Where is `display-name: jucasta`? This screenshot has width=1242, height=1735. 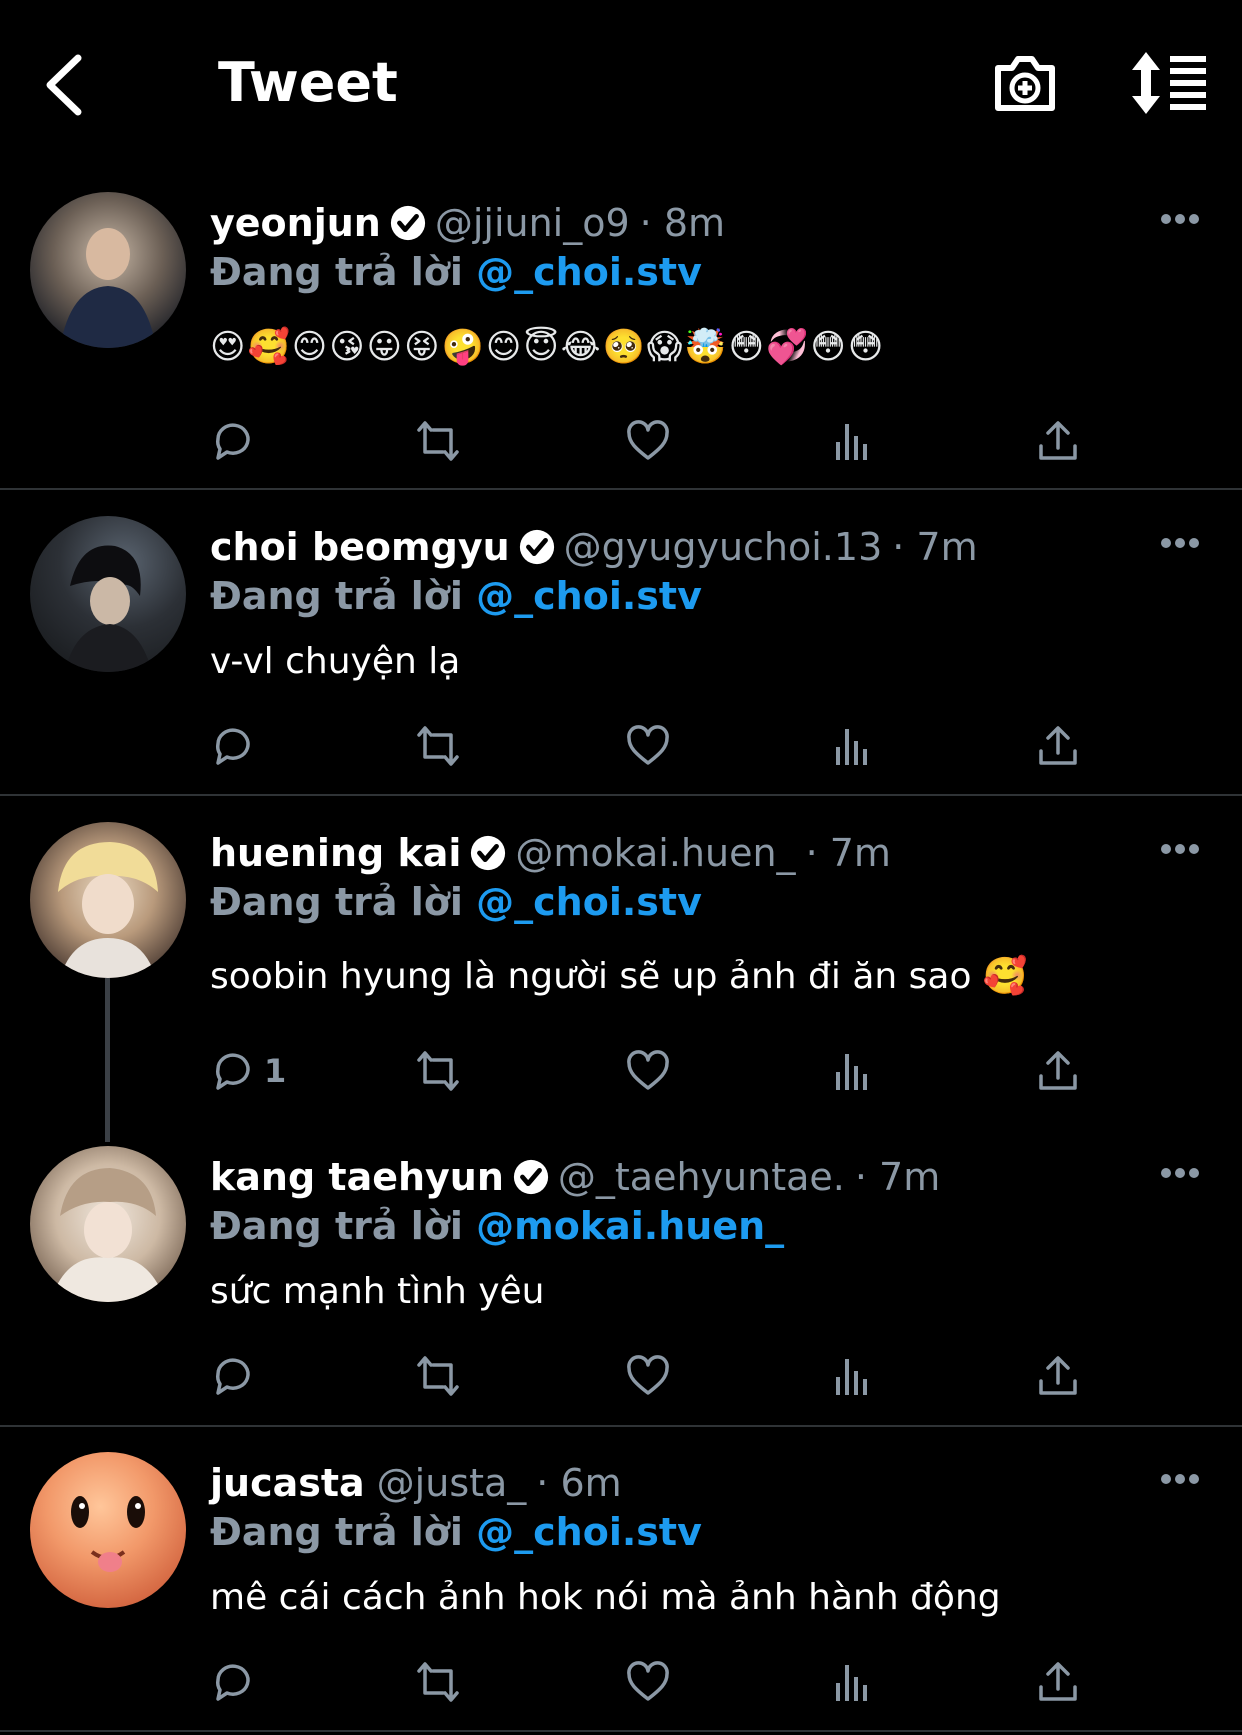
display-name: jucasta is located at coordinates (287, 1483).